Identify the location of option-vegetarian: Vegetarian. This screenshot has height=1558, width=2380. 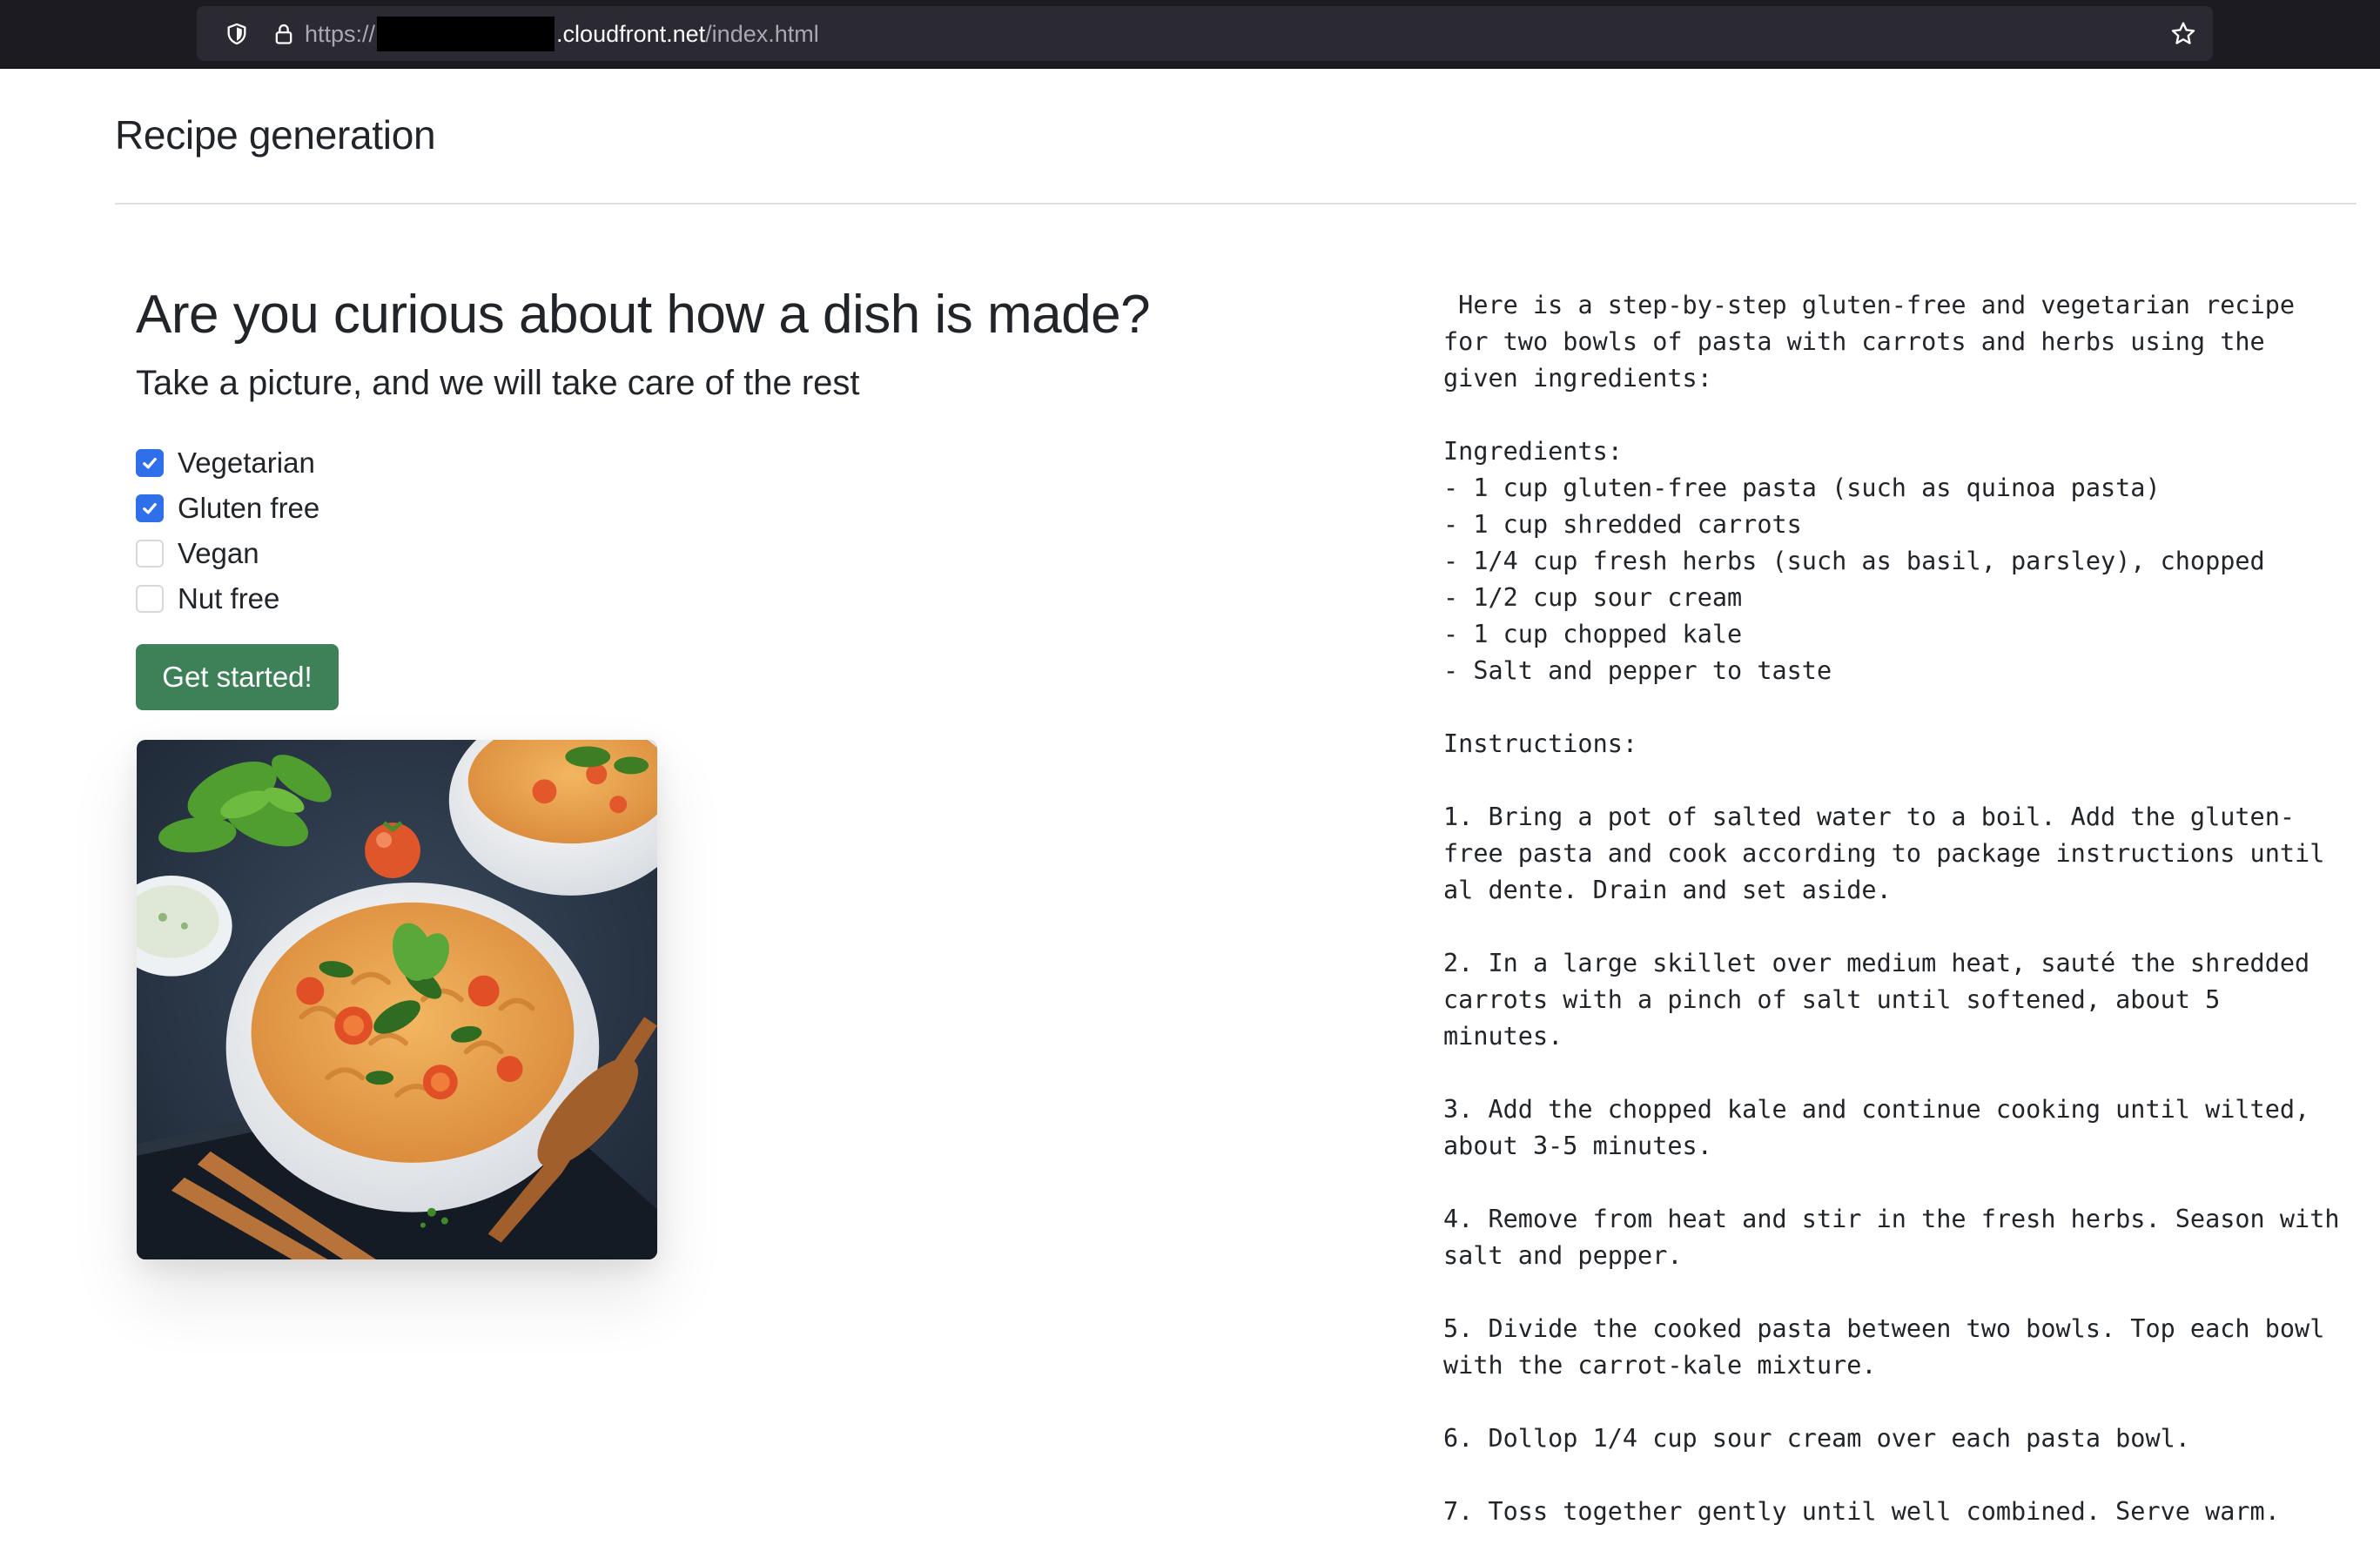
(227, 463).